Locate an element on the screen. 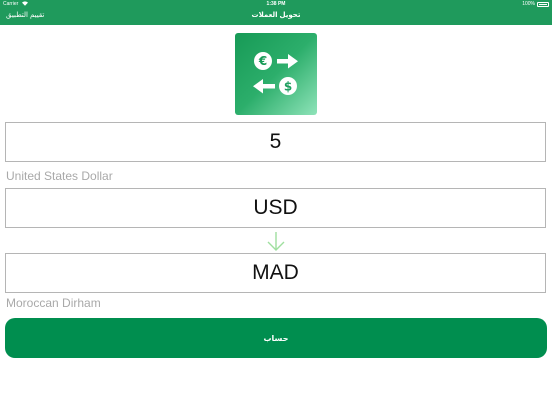 Image resolution: width=552 pixels, height=414 pixels. calculate-label: حساب is located at coordinates (276, 338).